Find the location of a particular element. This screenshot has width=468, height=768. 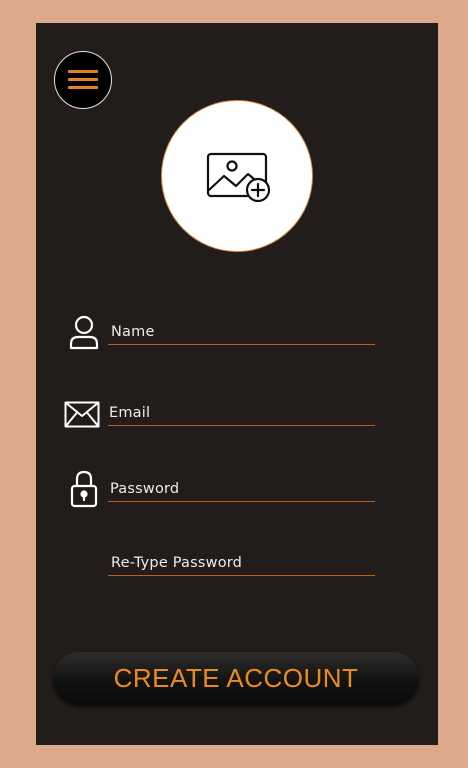

password-placeholder: Password is located at coordinates (145, 489).